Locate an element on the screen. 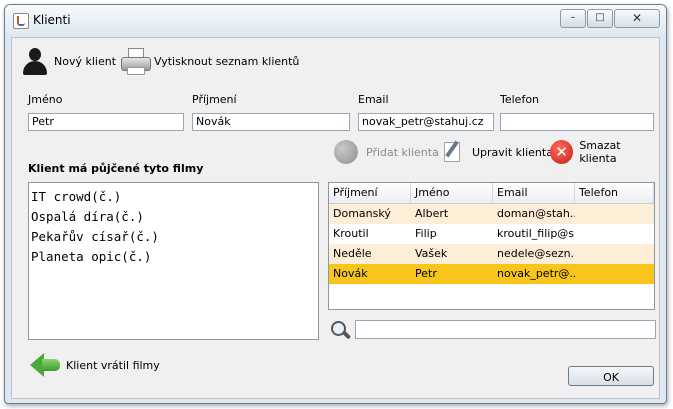 This screenshot has width=673, height=409. maximize-button: □ is located at coordinates (600, 18).